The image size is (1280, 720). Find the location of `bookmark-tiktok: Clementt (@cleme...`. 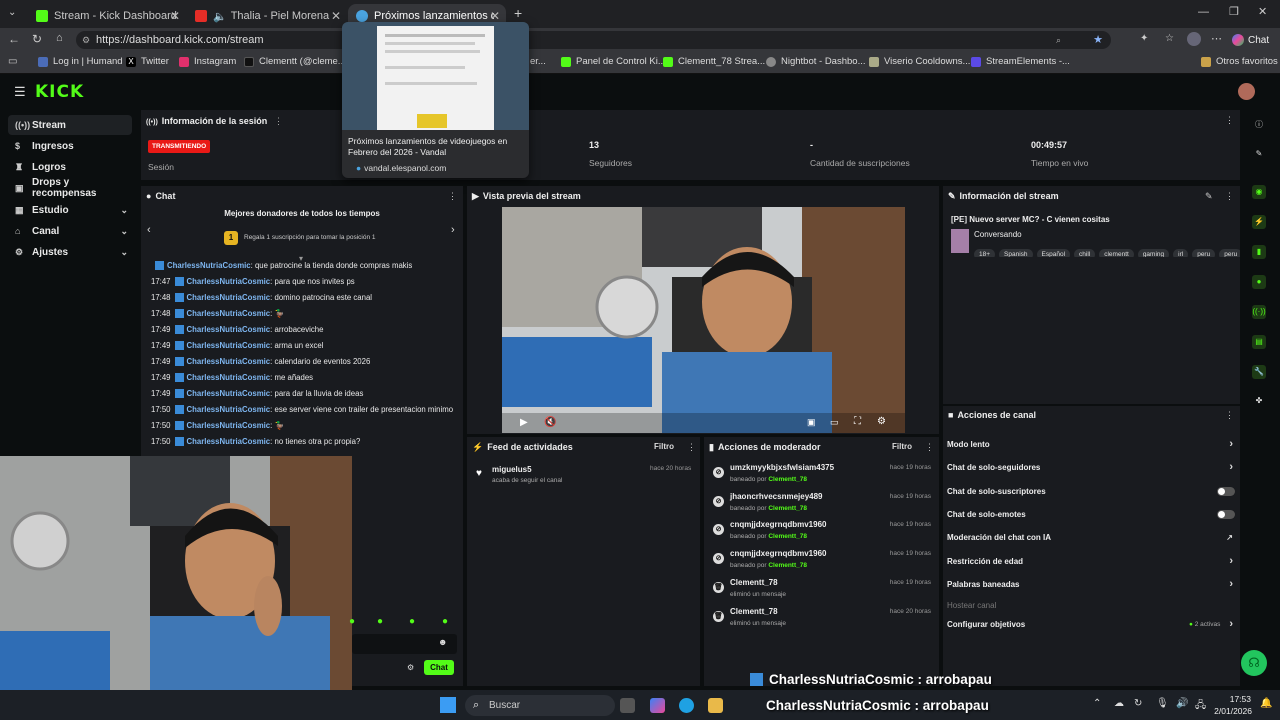

bookmark-tiktok: Clementt (@cleme... is located at coordinates (295, 61).